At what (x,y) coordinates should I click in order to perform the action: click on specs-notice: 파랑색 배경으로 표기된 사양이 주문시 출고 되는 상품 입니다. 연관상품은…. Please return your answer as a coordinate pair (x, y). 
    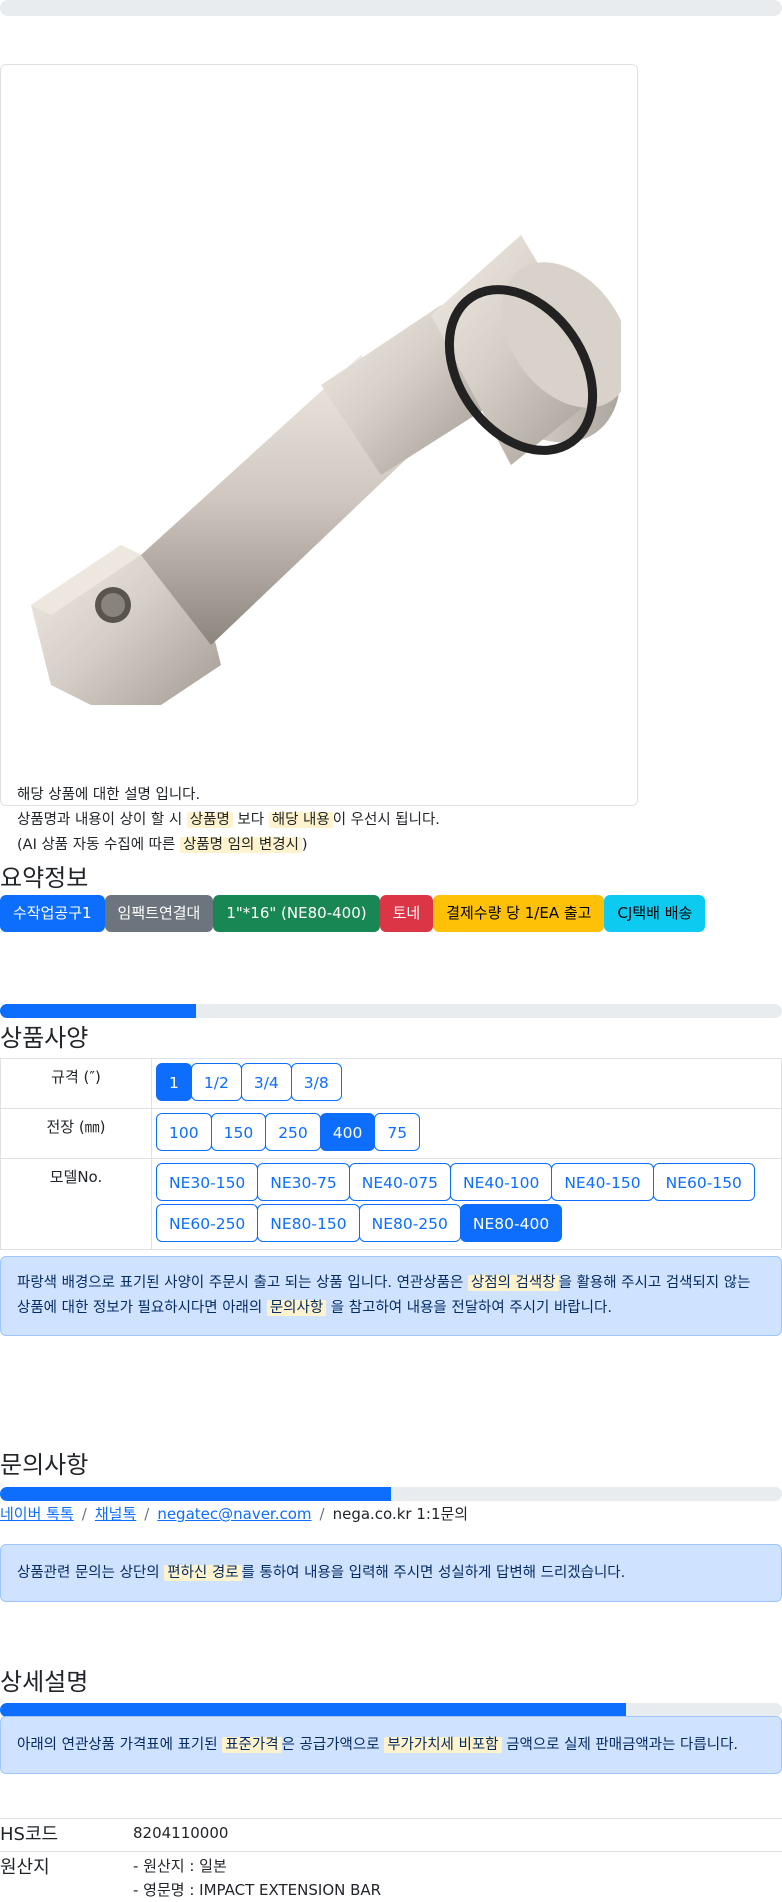
    Looking at the image, I should click on (391, 1296).